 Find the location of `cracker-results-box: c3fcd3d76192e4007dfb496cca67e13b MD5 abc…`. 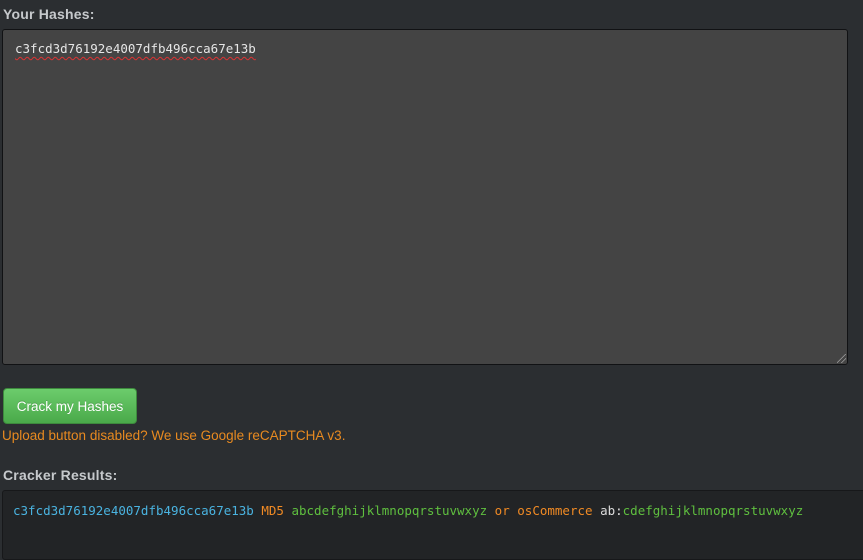

cracker-results-box: c3fcd3d76192e4007dfb496cca67e13b MD5 abc… is located at coordinates (432, 525).